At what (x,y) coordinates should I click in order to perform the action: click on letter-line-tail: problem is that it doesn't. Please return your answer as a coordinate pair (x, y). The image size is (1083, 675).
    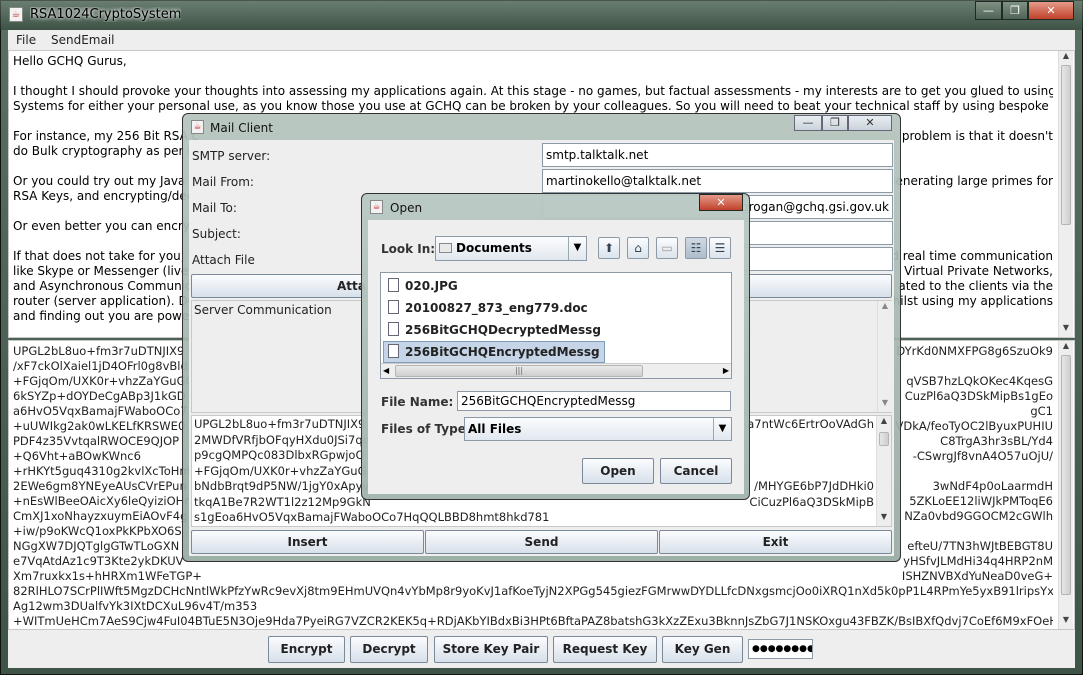
    Looking at the image, I should click on (977, 136).